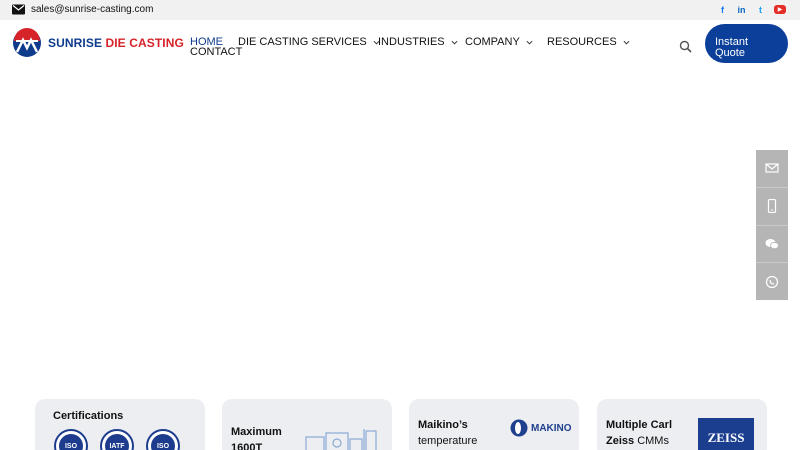 The image size is (800, 450). I want to click on card-title-line2: 1600T, so click(247, 446).